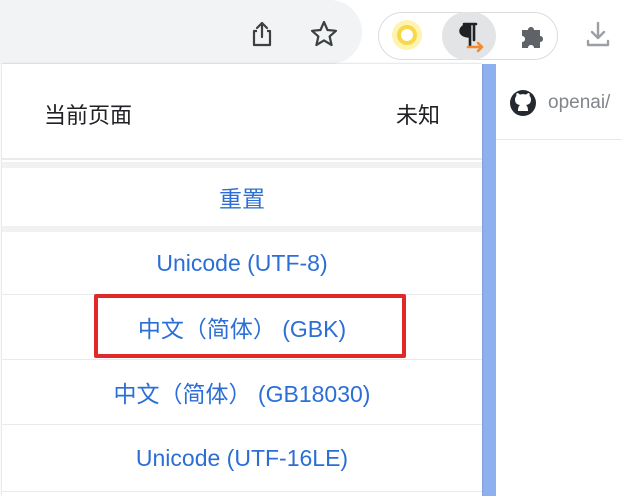 This screenshot has width=622, height=496. Describe the element at coordinates (324, 34) in the screenshot. I see `star-icon` at that location.